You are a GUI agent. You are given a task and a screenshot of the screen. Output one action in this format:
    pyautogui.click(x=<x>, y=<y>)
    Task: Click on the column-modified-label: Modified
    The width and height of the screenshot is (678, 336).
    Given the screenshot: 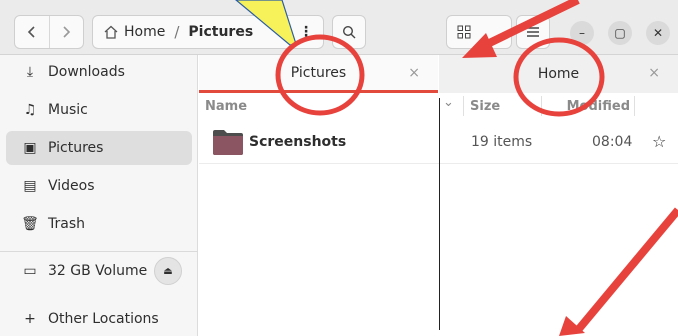 What is the action you would take?
    pyautogui.click(x=598, y=106)
    